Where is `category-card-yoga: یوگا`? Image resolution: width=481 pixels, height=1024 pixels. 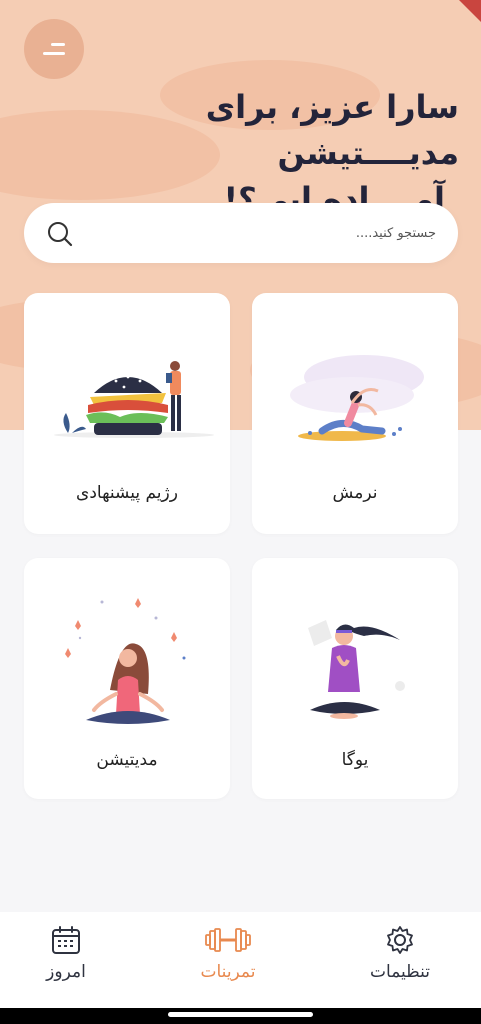
category-card-yoga: یوگا is located at coordinates (355, 678).